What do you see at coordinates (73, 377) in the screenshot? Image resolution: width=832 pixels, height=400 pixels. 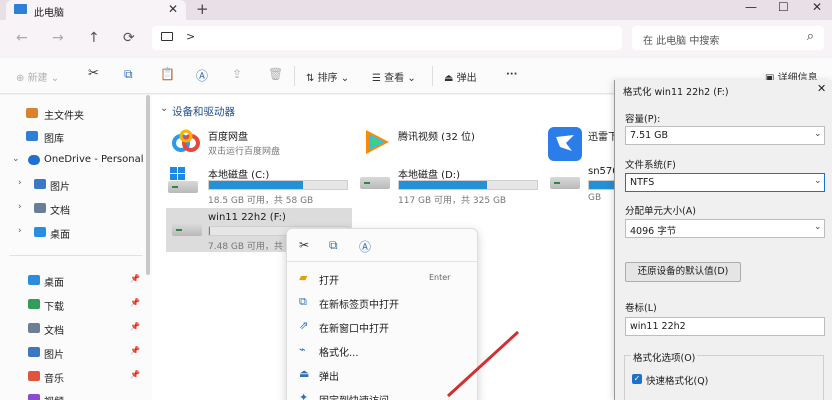 I see `sidebar-item-pinned-music: 音乐 📌` at bounding box center [73, 377].